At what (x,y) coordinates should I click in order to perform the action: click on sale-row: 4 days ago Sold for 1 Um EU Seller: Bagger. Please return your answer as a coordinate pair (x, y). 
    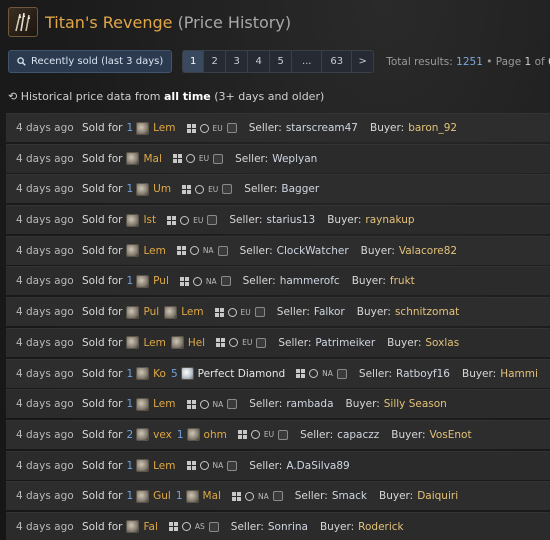
    Looking at the image, I should click on (278, 189).